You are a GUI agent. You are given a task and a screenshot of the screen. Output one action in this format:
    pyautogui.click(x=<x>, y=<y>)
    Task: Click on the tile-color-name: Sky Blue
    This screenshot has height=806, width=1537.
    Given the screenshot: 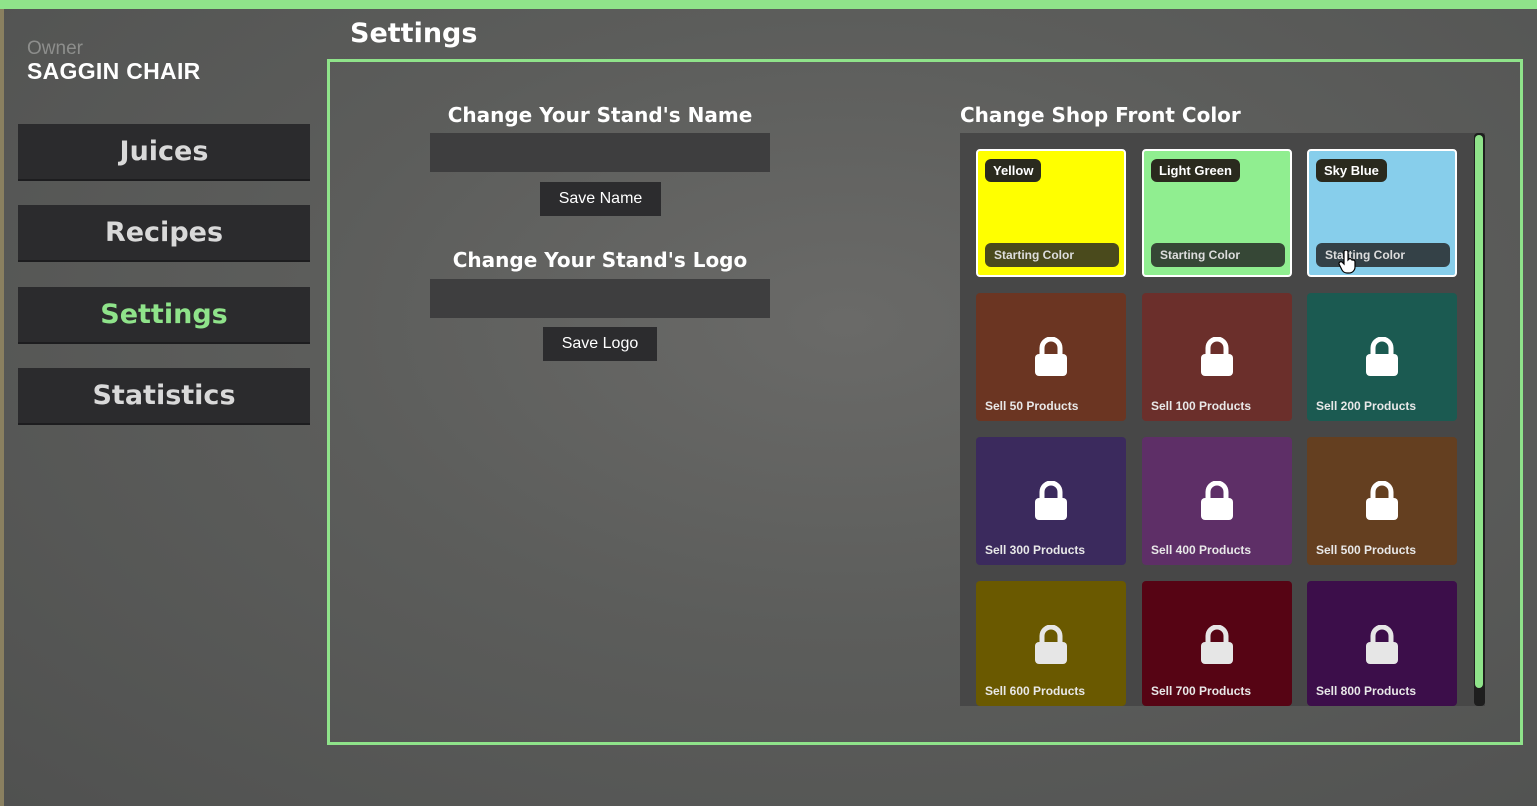 What is the action you would take?
    pyautogui.click(x=1351, y=170)
    